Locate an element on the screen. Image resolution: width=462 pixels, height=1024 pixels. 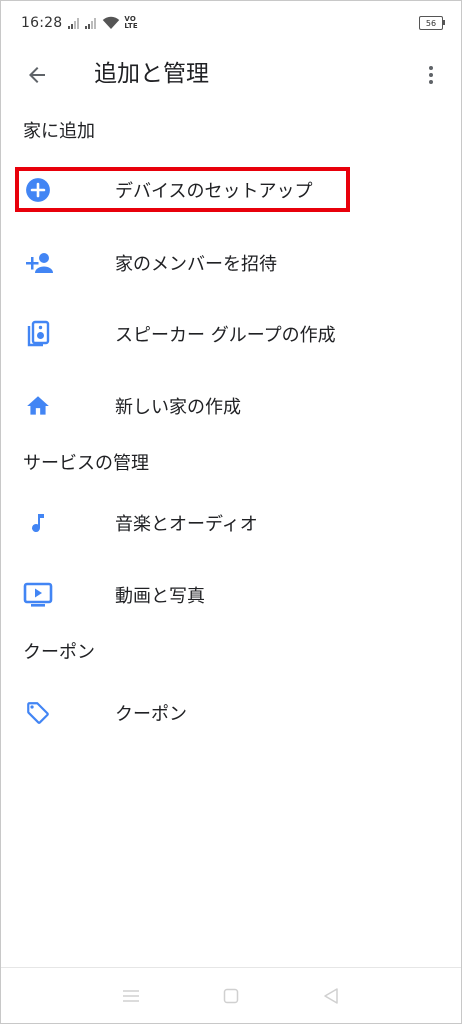
arrow-back-icon is located at coordinates (37, 75).